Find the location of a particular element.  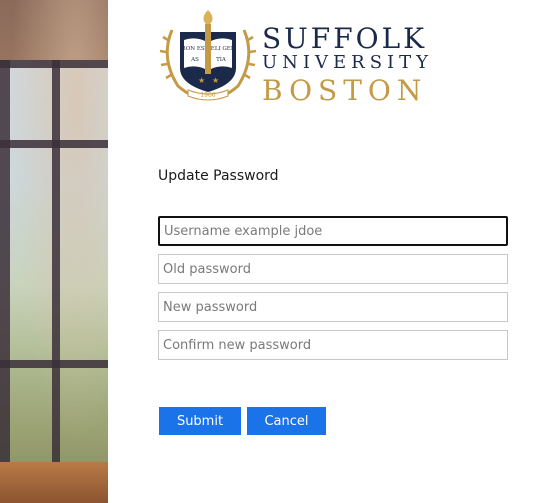

page-title: Update Password is located at coordinates (218, 176).